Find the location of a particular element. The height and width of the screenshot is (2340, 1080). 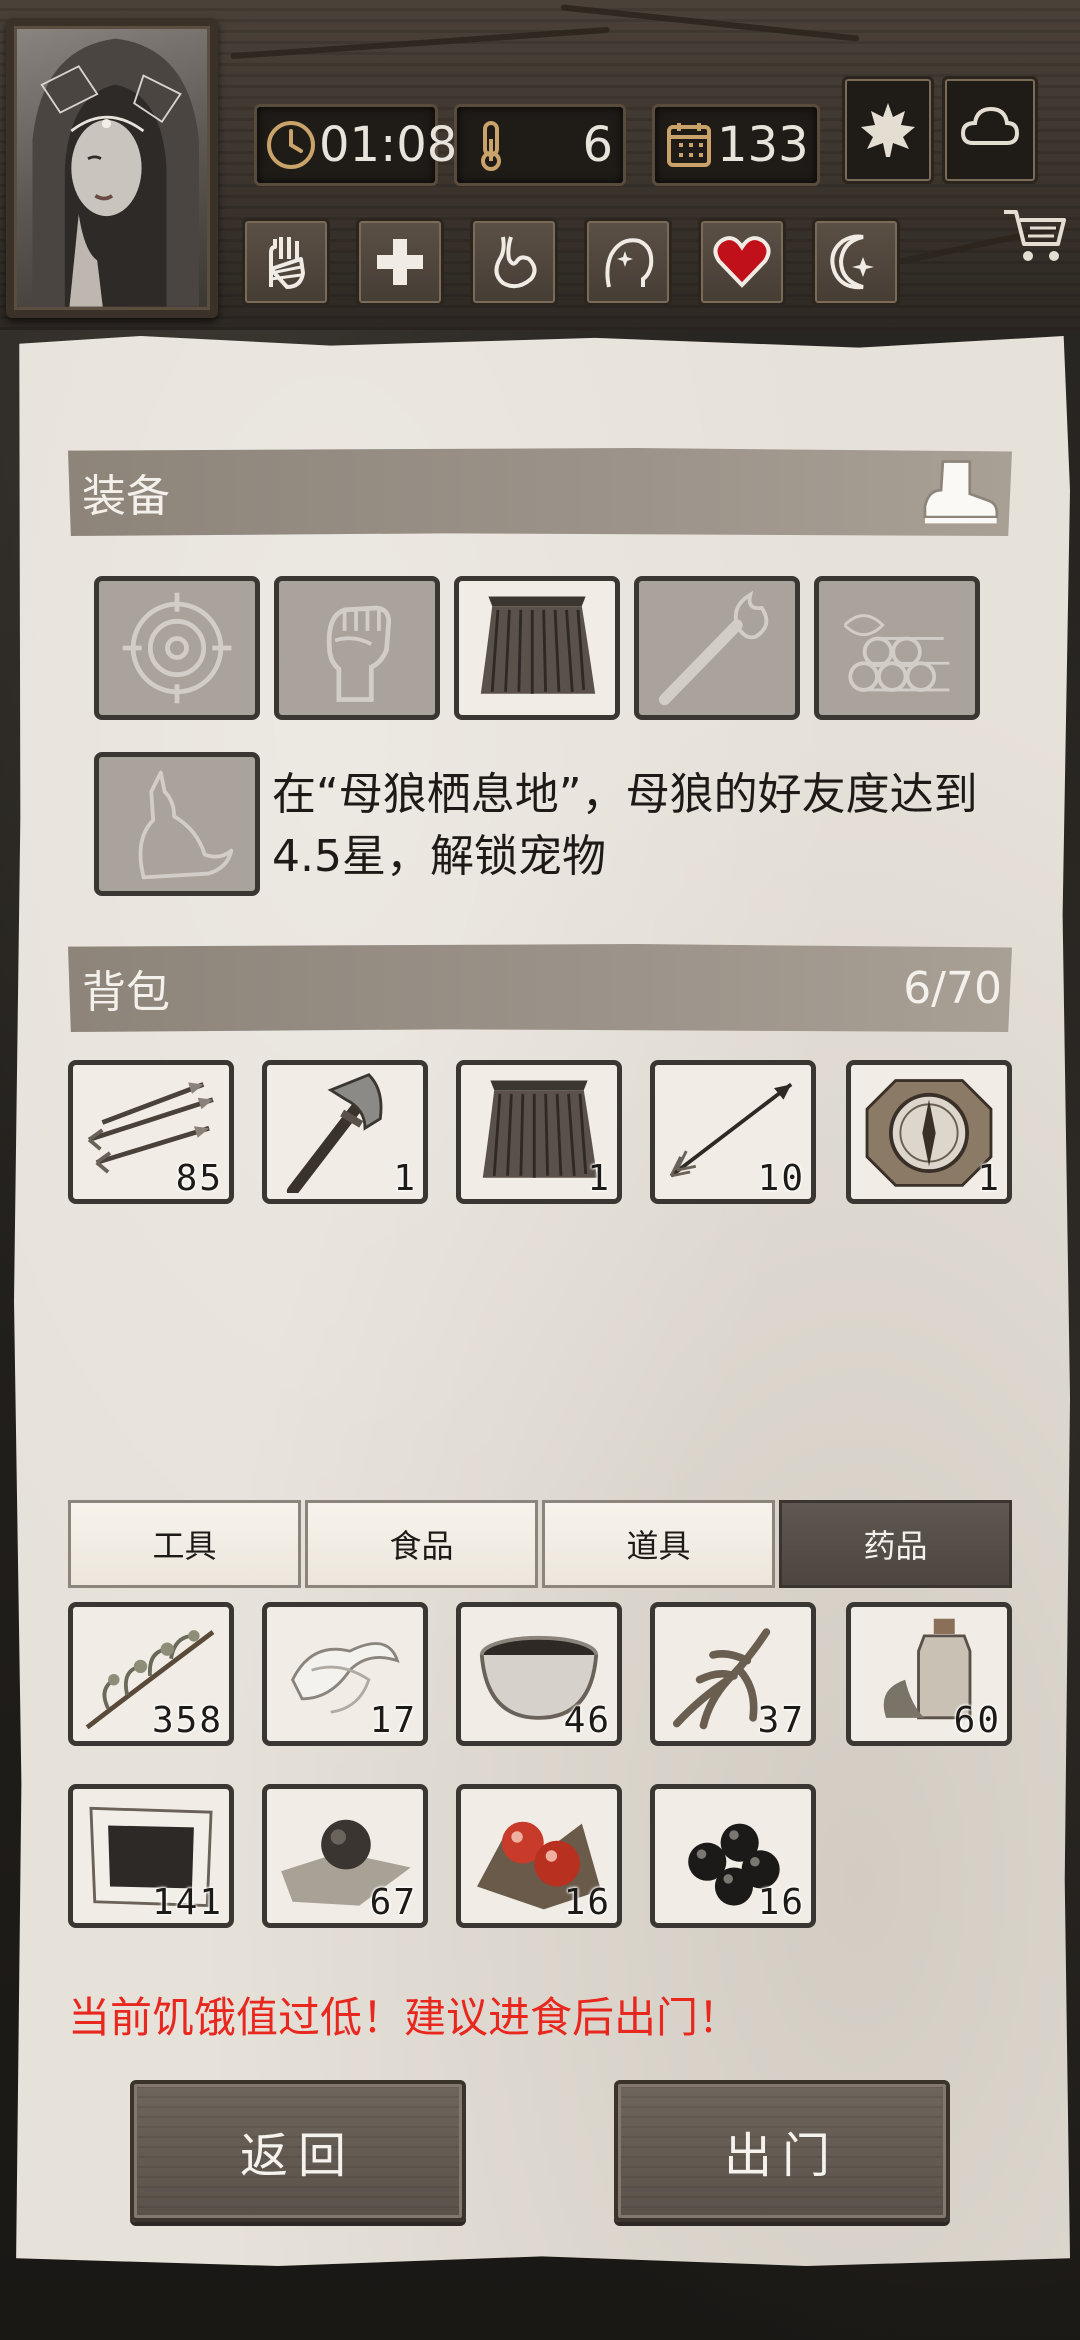

status-hand is located at coordinates (286, 262).